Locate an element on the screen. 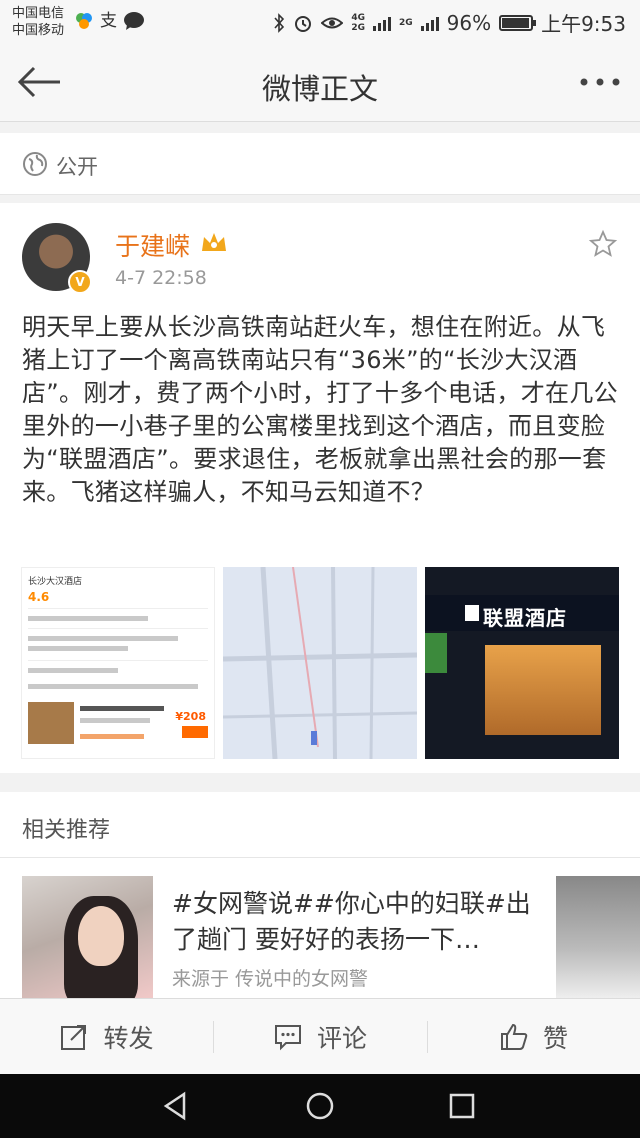 Image resolution: width=640 pixels, height=1138 pixels. hotel-sign-mark is located at coordinates (472, 613).